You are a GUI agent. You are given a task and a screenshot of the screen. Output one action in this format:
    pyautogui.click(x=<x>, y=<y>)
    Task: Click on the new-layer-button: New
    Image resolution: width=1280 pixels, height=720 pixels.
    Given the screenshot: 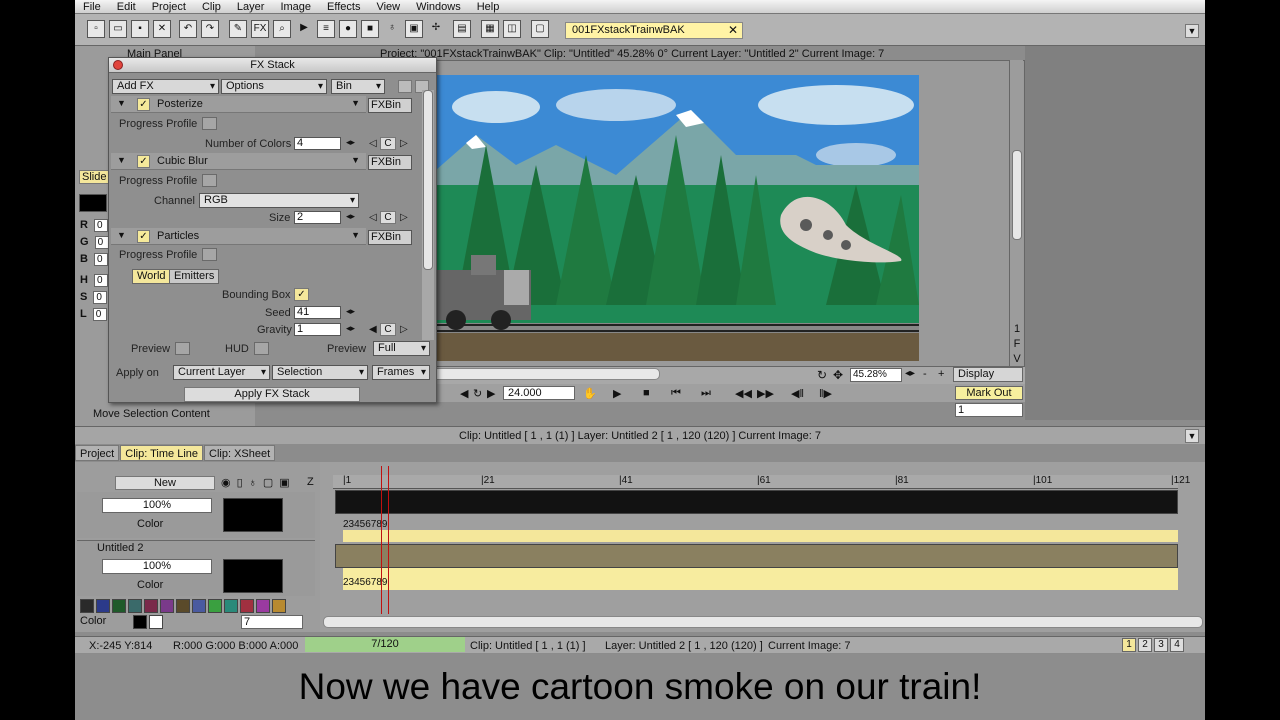 What is the action you would take?
    pyautogui.click(x=165, y=483)
    